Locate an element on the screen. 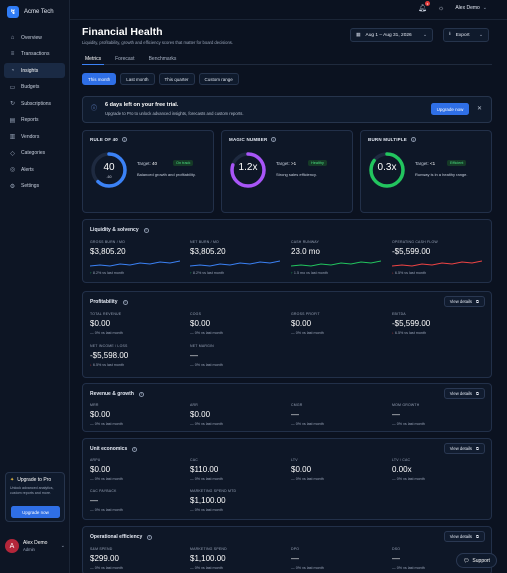 This screenshot has width=507, height=573. unit-view-details-button: View details ⧉ is located at coordinates (464, 448).